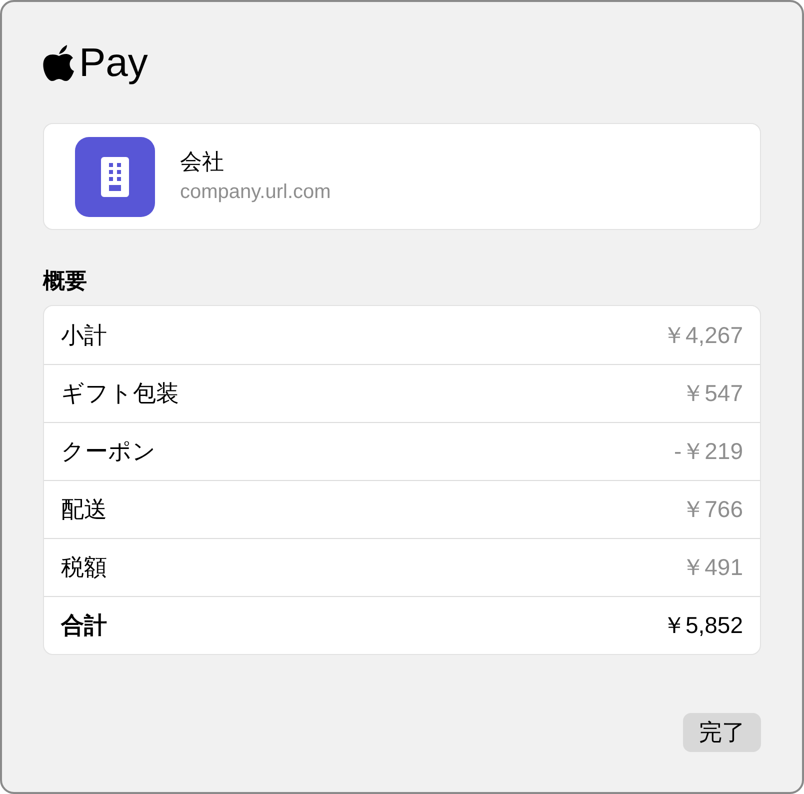 The width and height of the screenshot is (804, 794). What do you see at coordinates (113, 63) in the screenshot?
I see `brand-name: Pay` at bounding box center [113, 63].